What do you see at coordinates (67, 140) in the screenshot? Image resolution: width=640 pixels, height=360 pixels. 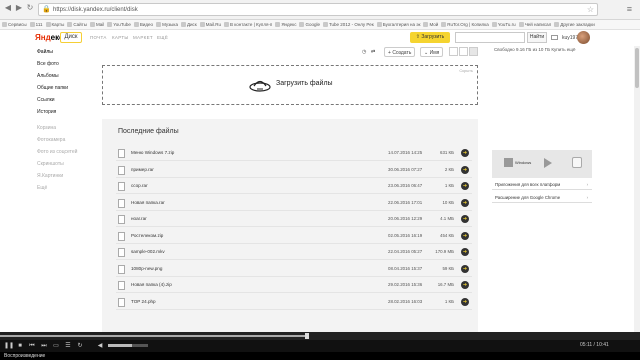 I see `sidebar-item-camera: Фотокамера` at bounding box center [67, 140].